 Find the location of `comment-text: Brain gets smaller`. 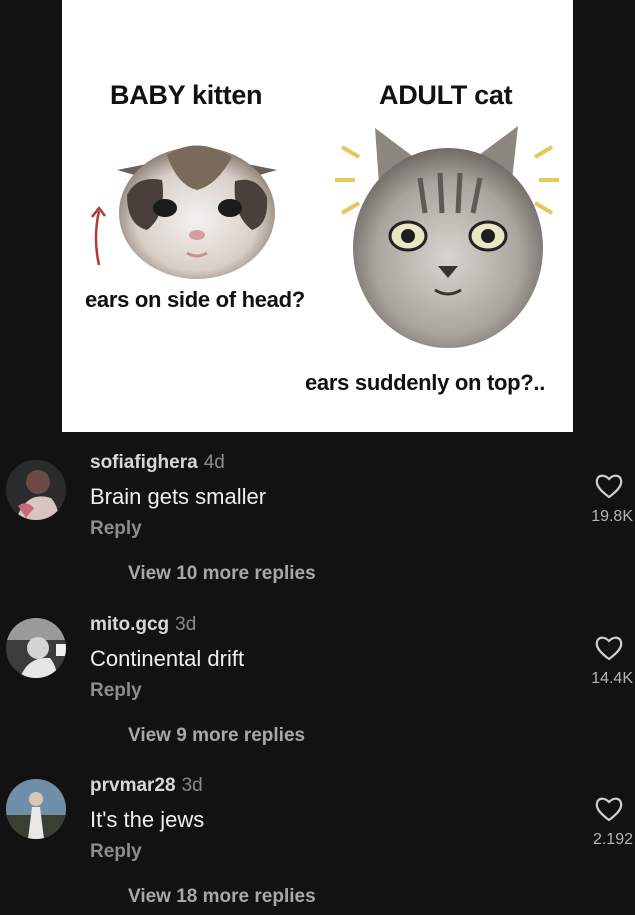

comment-text: Brain gets smaller is located at coordinates (178, 496).